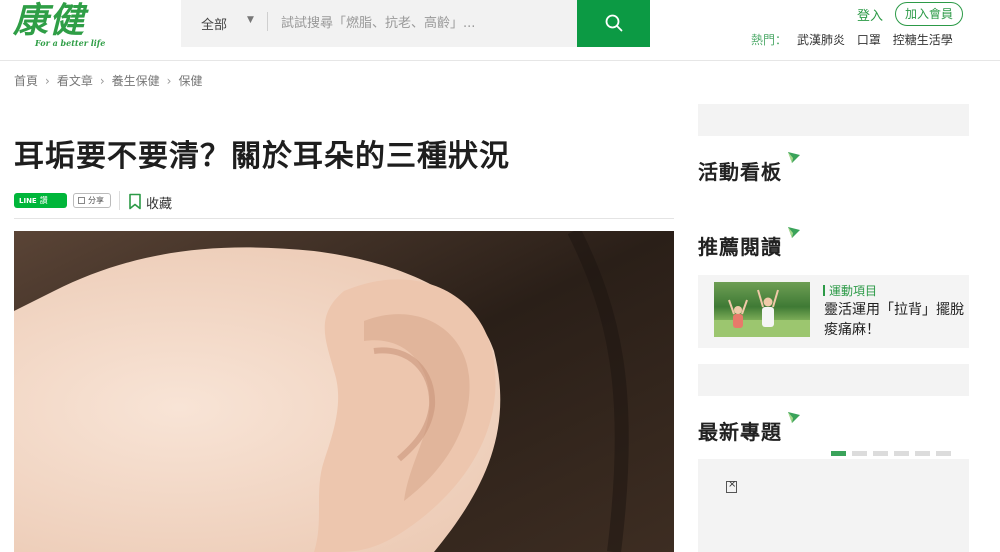 This screenshot has height=552, width=1000. What do you see at coordinates (740, 432) in the screenshot?
I see `latest-topics-title: 最新專題` at bounding box center [740, 432].